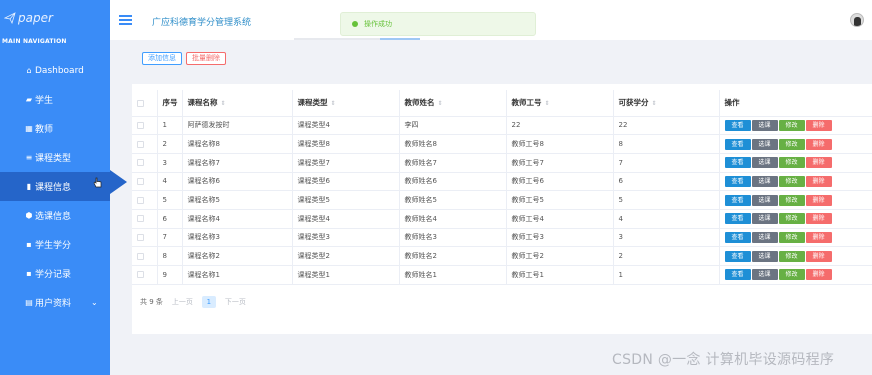 The width and height of the screenshot is (872, 375). I want to click on col-header-actions: 操作, so click(795, 103).